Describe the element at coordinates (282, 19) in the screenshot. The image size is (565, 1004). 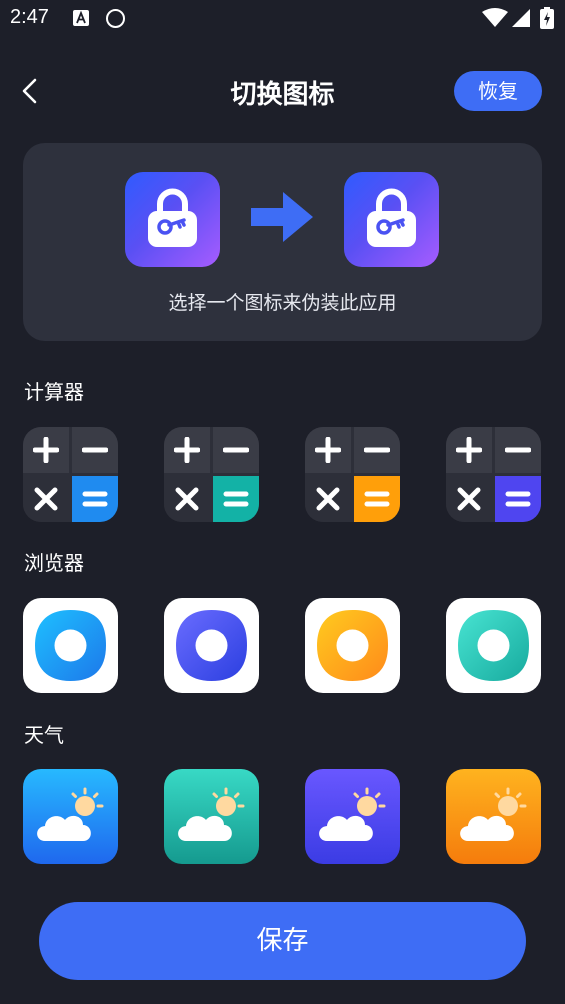
I see `status-bar: 2:47` at that location.